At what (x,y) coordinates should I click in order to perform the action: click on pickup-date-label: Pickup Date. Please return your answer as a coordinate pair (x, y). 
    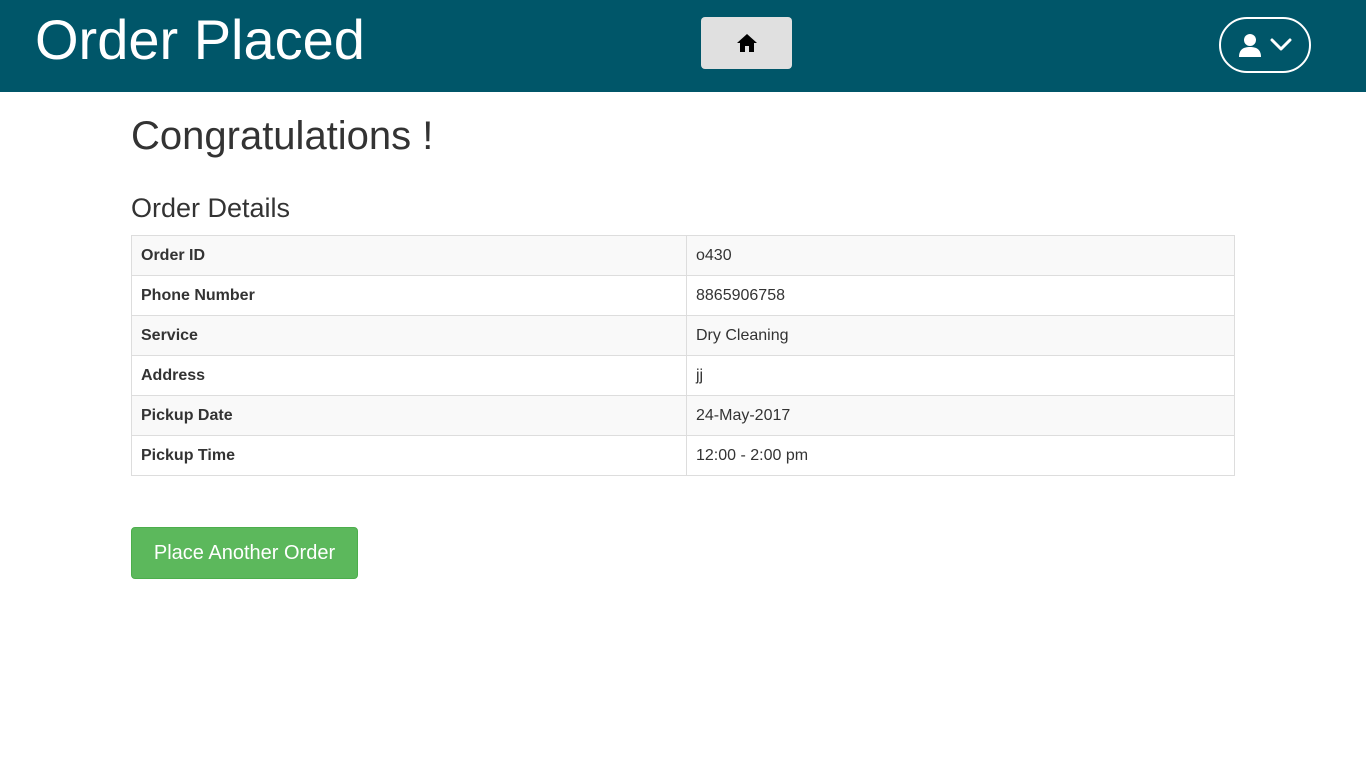
    Looking at the image, I should click on (409, 415).